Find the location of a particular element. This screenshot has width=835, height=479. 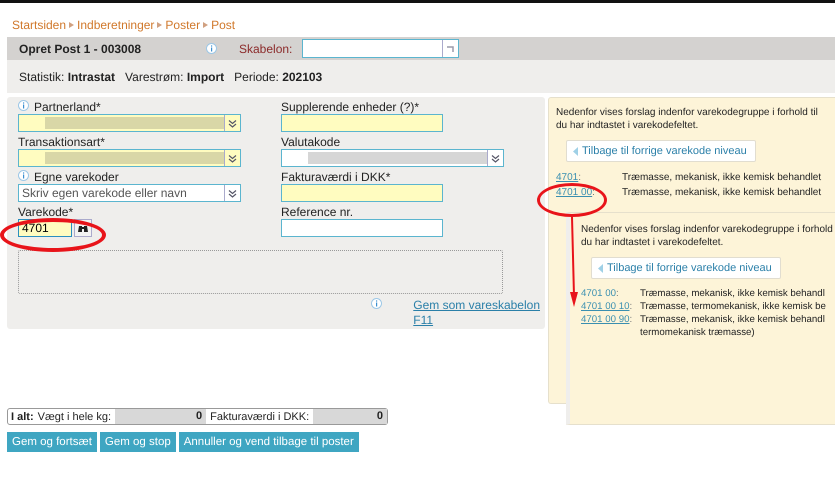

breadcrumb-link: Poster is located at coordinates (182, 25).